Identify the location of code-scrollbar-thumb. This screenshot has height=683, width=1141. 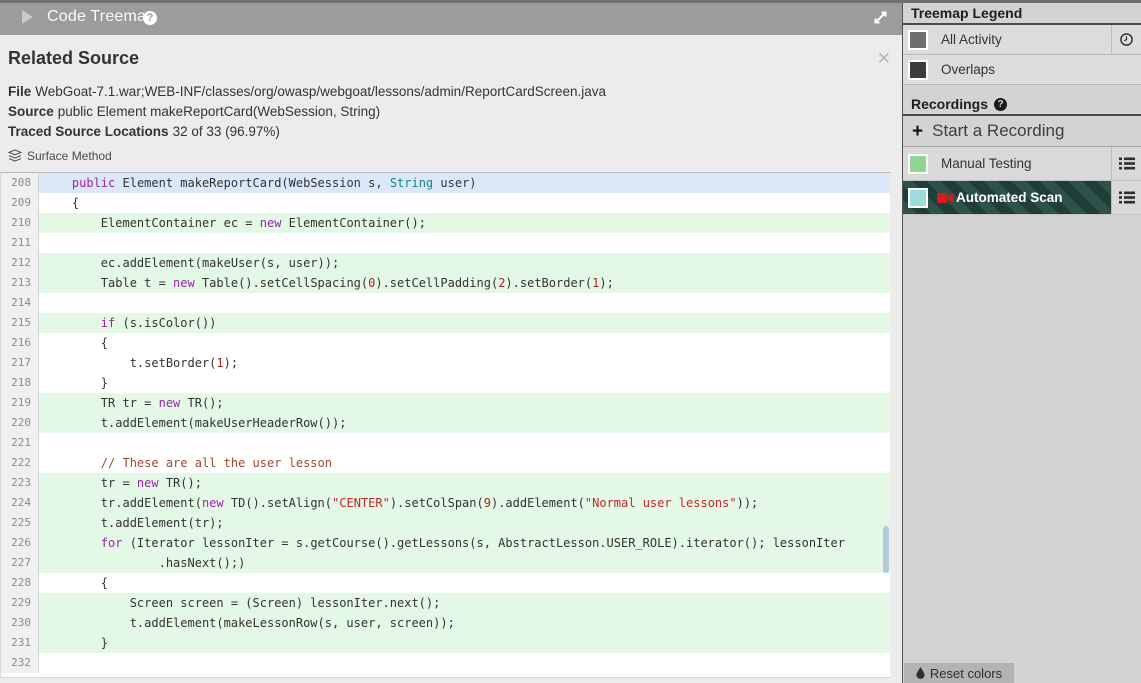
(886, 549).